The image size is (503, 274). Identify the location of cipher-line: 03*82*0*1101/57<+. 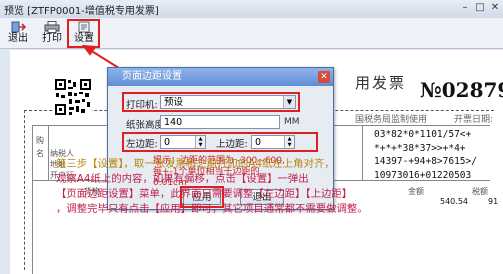
(423, 134).